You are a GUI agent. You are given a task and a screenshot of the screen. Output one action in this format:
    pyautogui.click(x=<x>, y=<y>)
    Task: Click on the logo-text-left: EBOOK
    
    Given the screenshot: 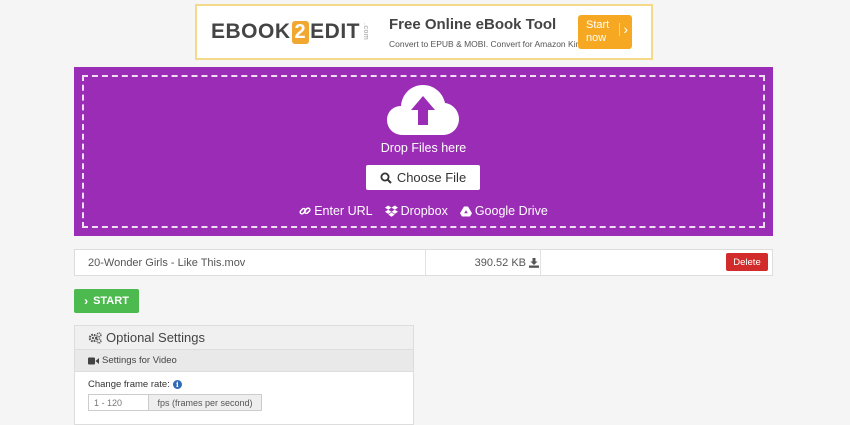 What is the action you would take?
    pyautogui.click(x=251, y=31)
    